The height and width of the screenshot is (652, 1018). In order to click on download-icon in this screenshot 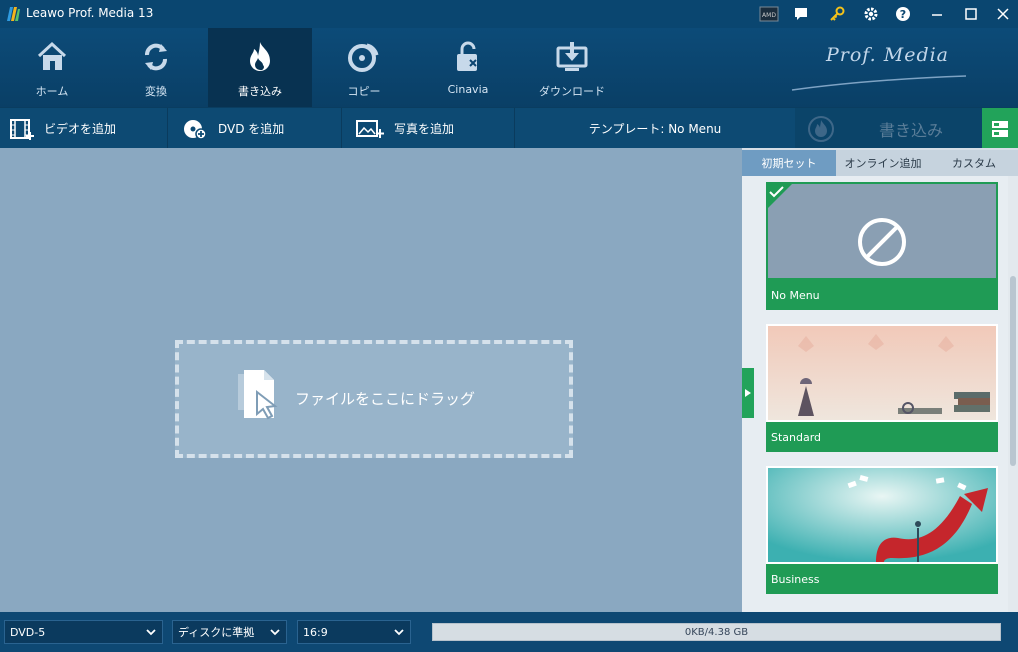, I will do `click(572, 56)`.